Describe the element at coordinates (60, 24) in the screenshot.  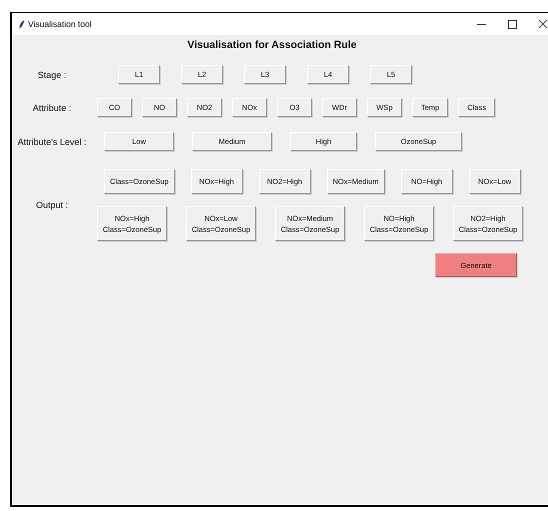
I see `window-title: Visualisation tool` at that location.